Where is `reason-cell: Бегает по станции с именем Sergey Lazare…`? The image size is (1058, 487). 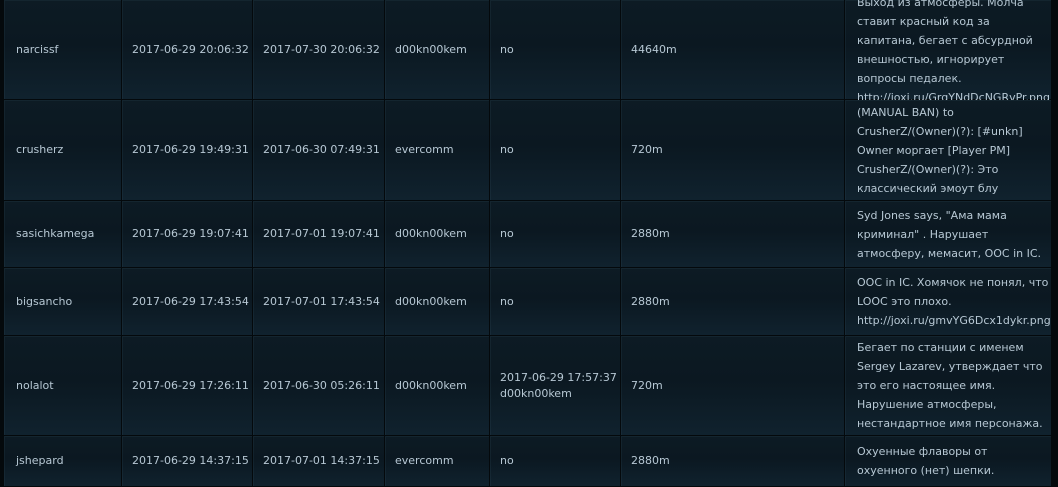 reason-cell: Бегает по станции с именем Sergey Lazare… is located at coordinates (948, 386).